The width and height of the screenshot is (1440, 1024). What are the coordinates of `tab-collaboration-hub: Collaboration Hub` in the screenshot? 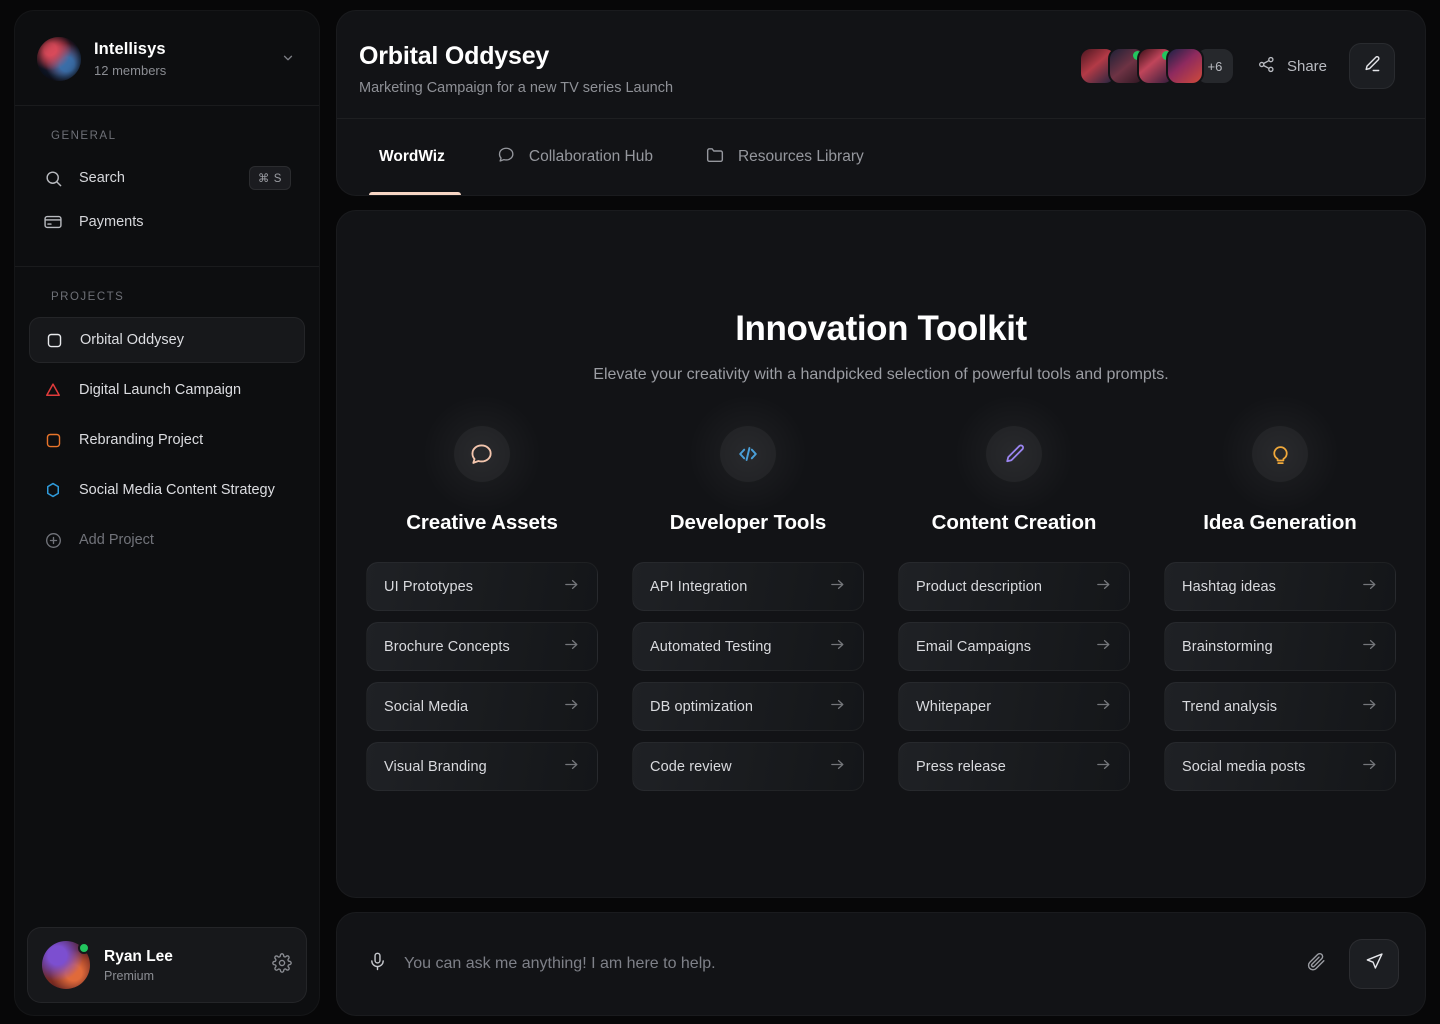 It's located at (575, 157).